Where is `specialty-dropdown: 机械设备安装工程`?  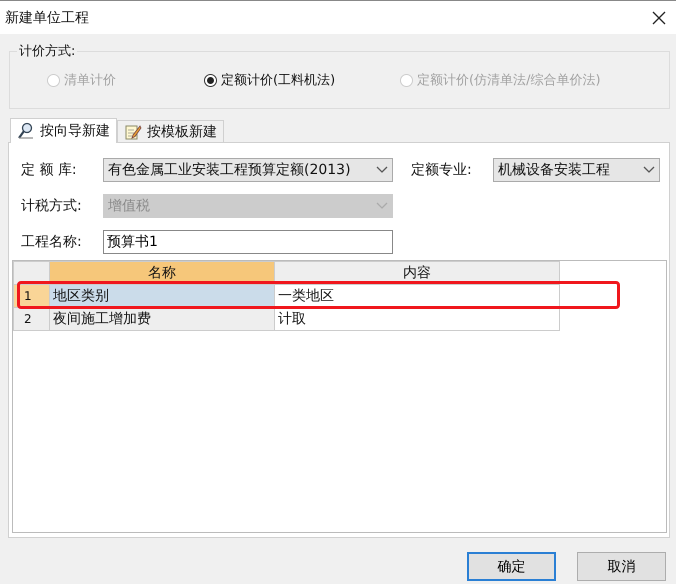 specialty-dropdown: 机械设备安装工程 is located at coordinates (576, 170).